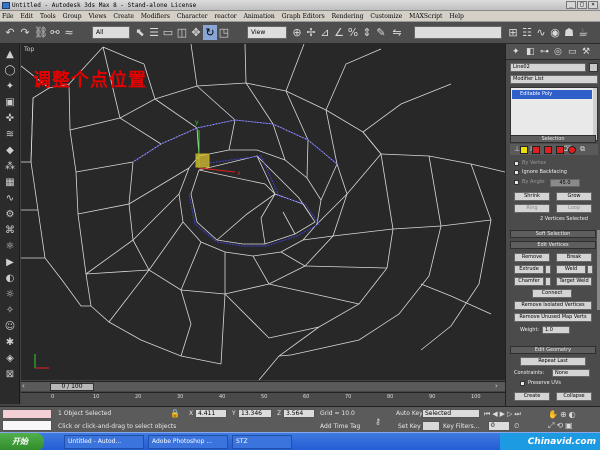 This screenshot has height=450, width=600. Describe the element at coordinates (10, 358) in the screenshot. I see `tab-extra-icon: ◈` at that location.